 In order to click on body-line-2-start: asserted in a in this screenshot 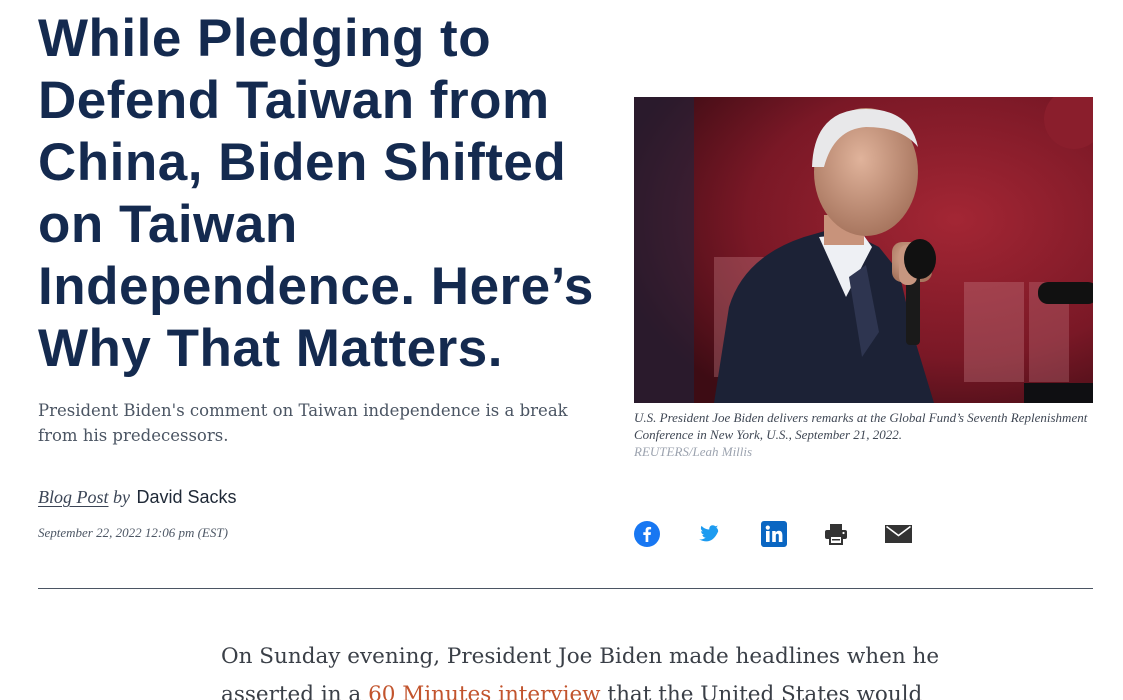, I will do `click(295, 691)`.